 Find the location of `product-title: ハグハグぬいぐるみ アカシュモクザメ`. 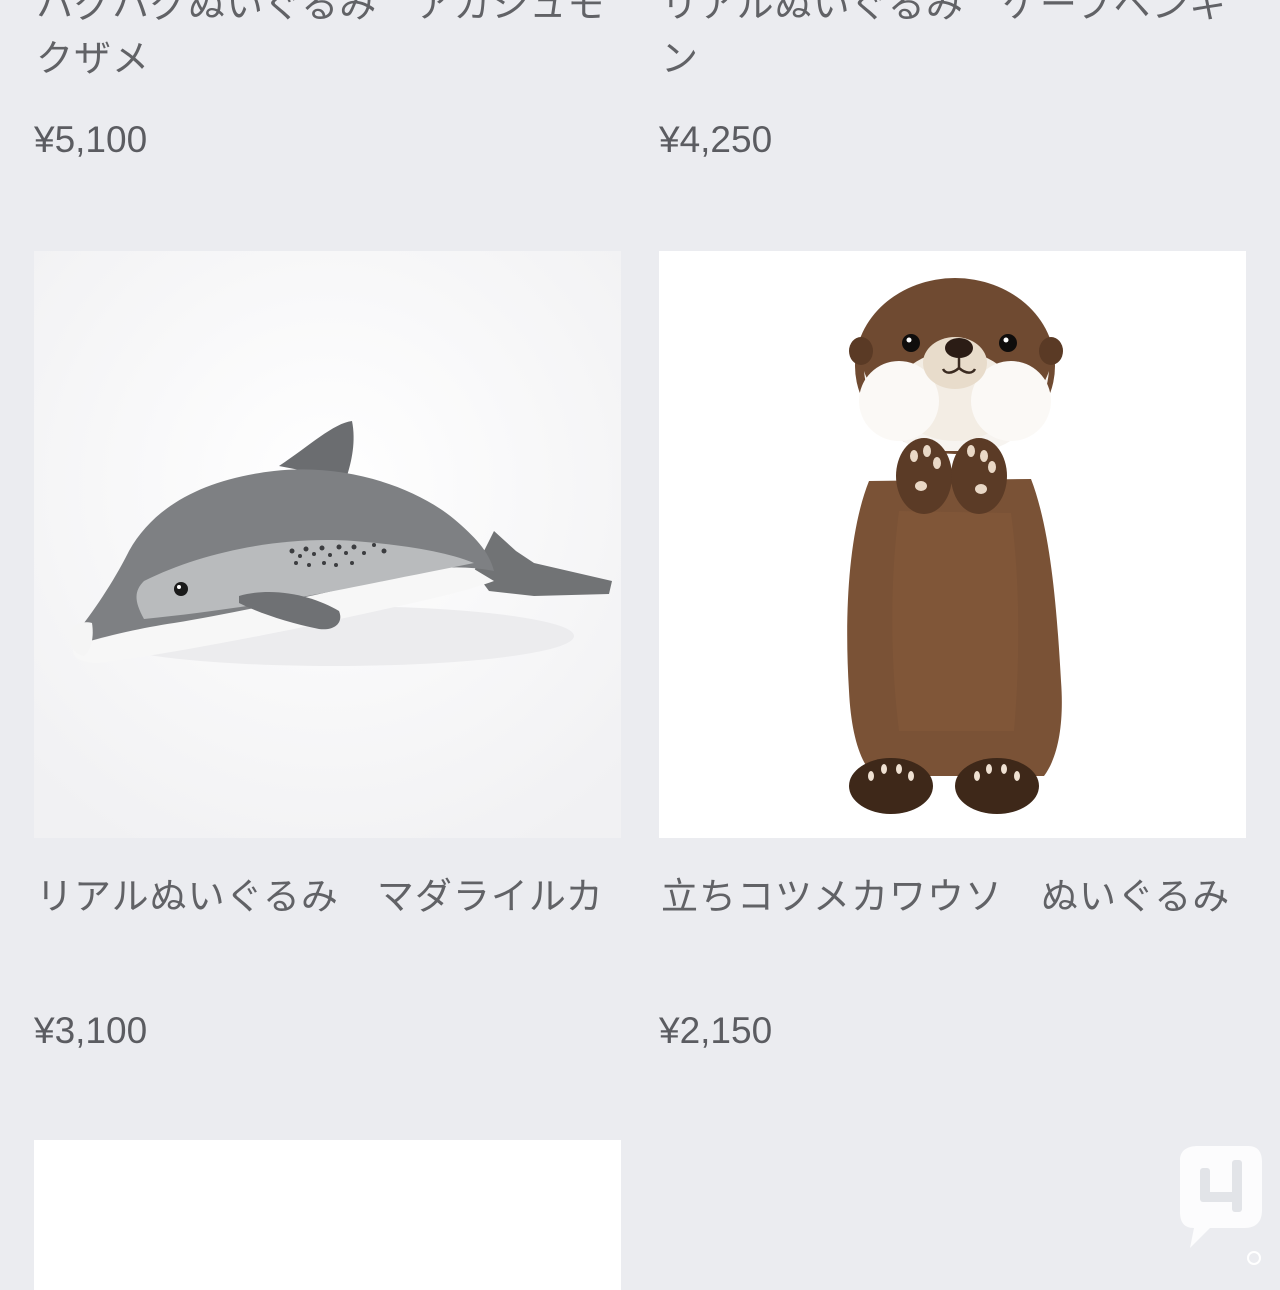

product-title: ハグハグぬいぐるみ アカシュモクザメ is located at coordinates (328, 43).